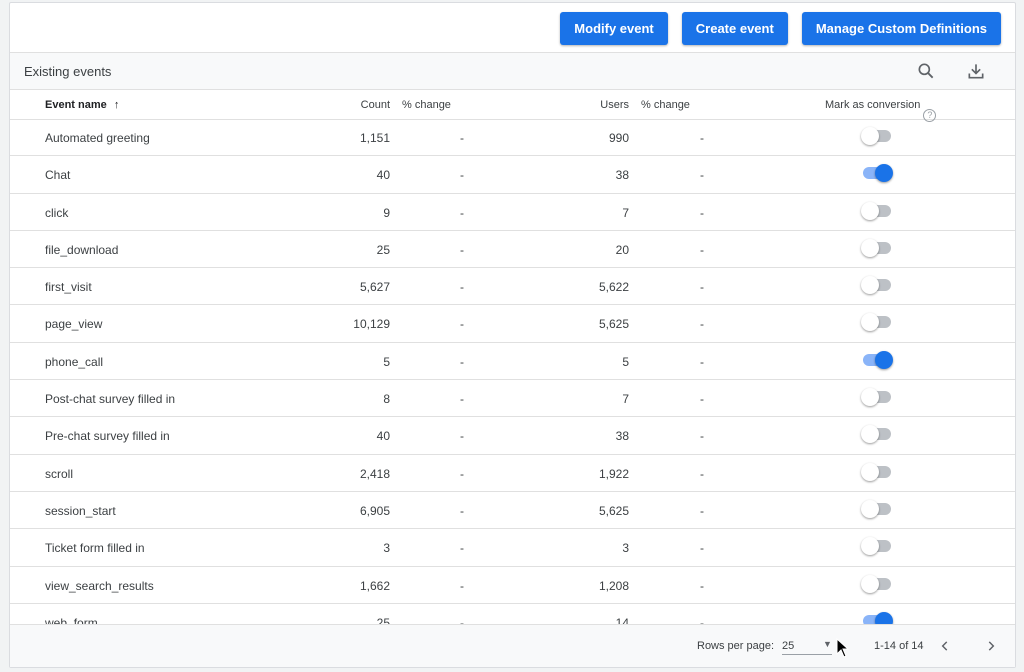 The image size is (1024, 672). Describe the element at coordinates (736, 646) in the screenshot. I see `rows-per-page-label: Rows per page:` at that location.